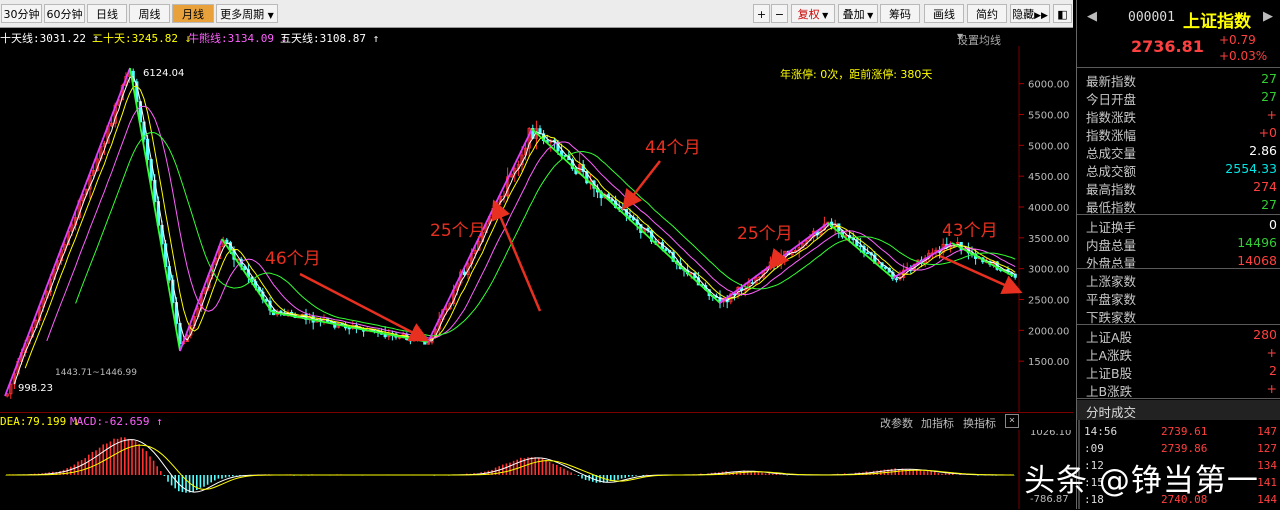 This screenshot has width=1280, height=510. I want to click on macd-chart: 1026.10 -786.87, so click(536, 469).